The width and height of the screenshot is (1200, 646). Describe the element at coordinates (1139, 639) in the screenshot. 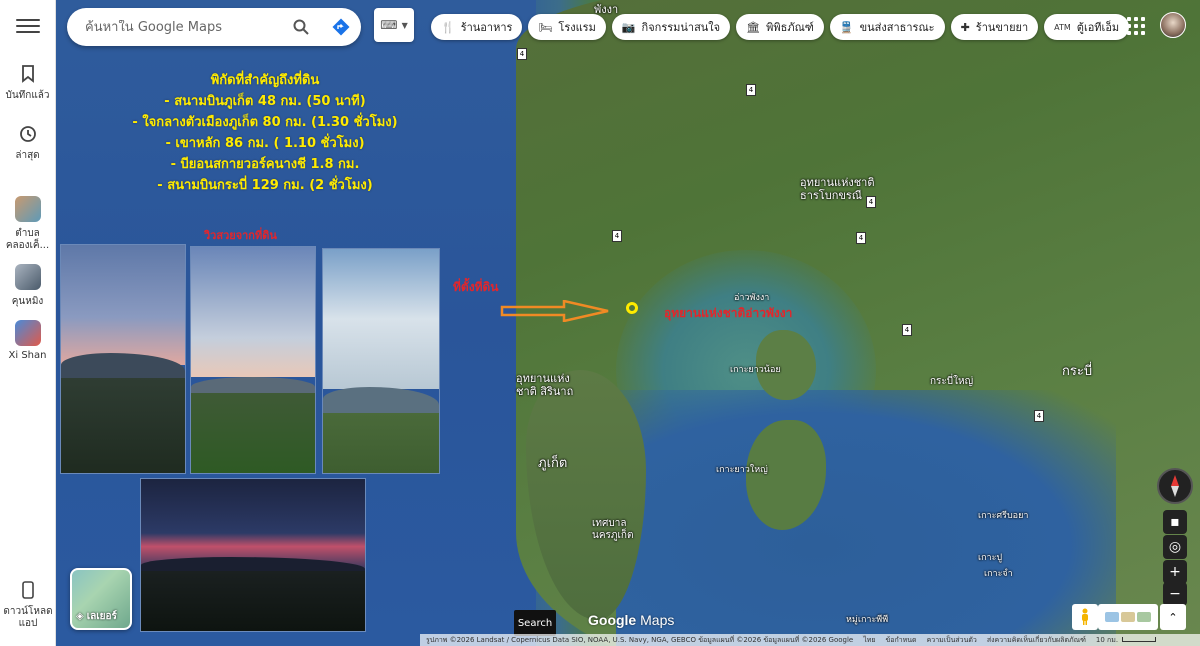

I see `scale-bar` at that location.